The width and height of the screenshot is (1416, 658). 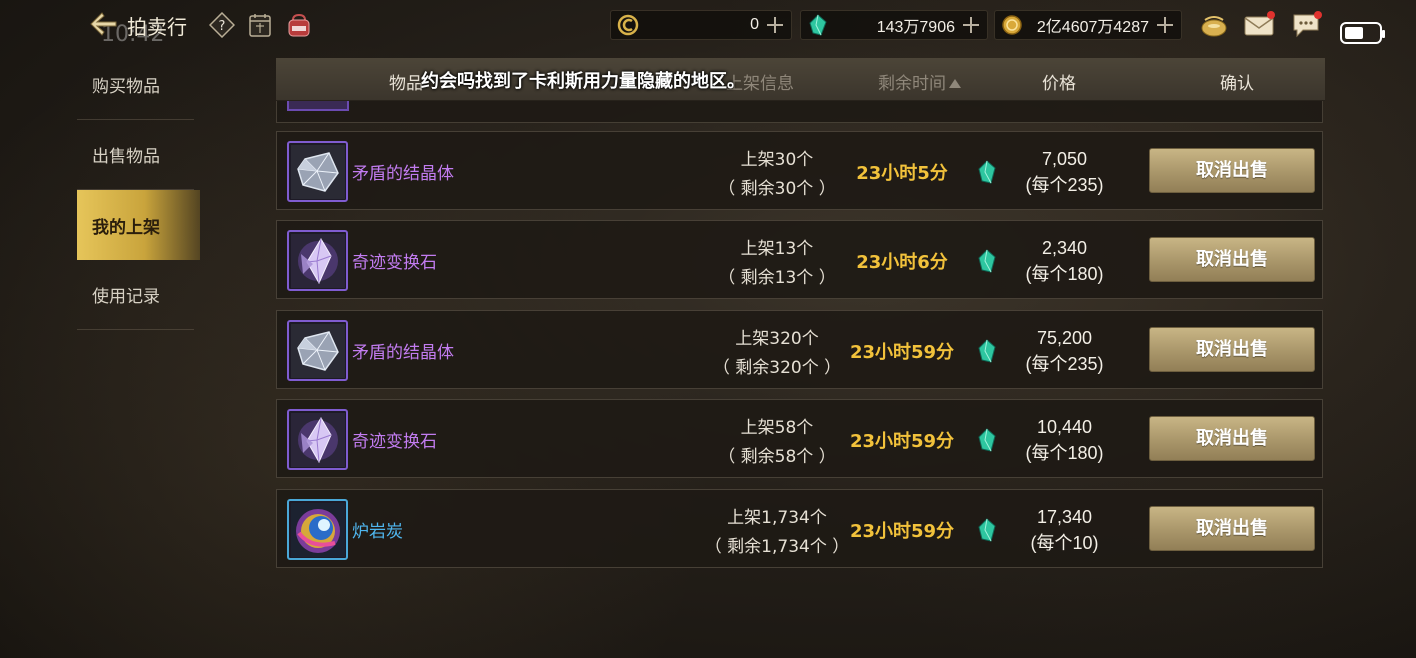 I want to click on gold-coin-icon, so click(x=1012, y=25).